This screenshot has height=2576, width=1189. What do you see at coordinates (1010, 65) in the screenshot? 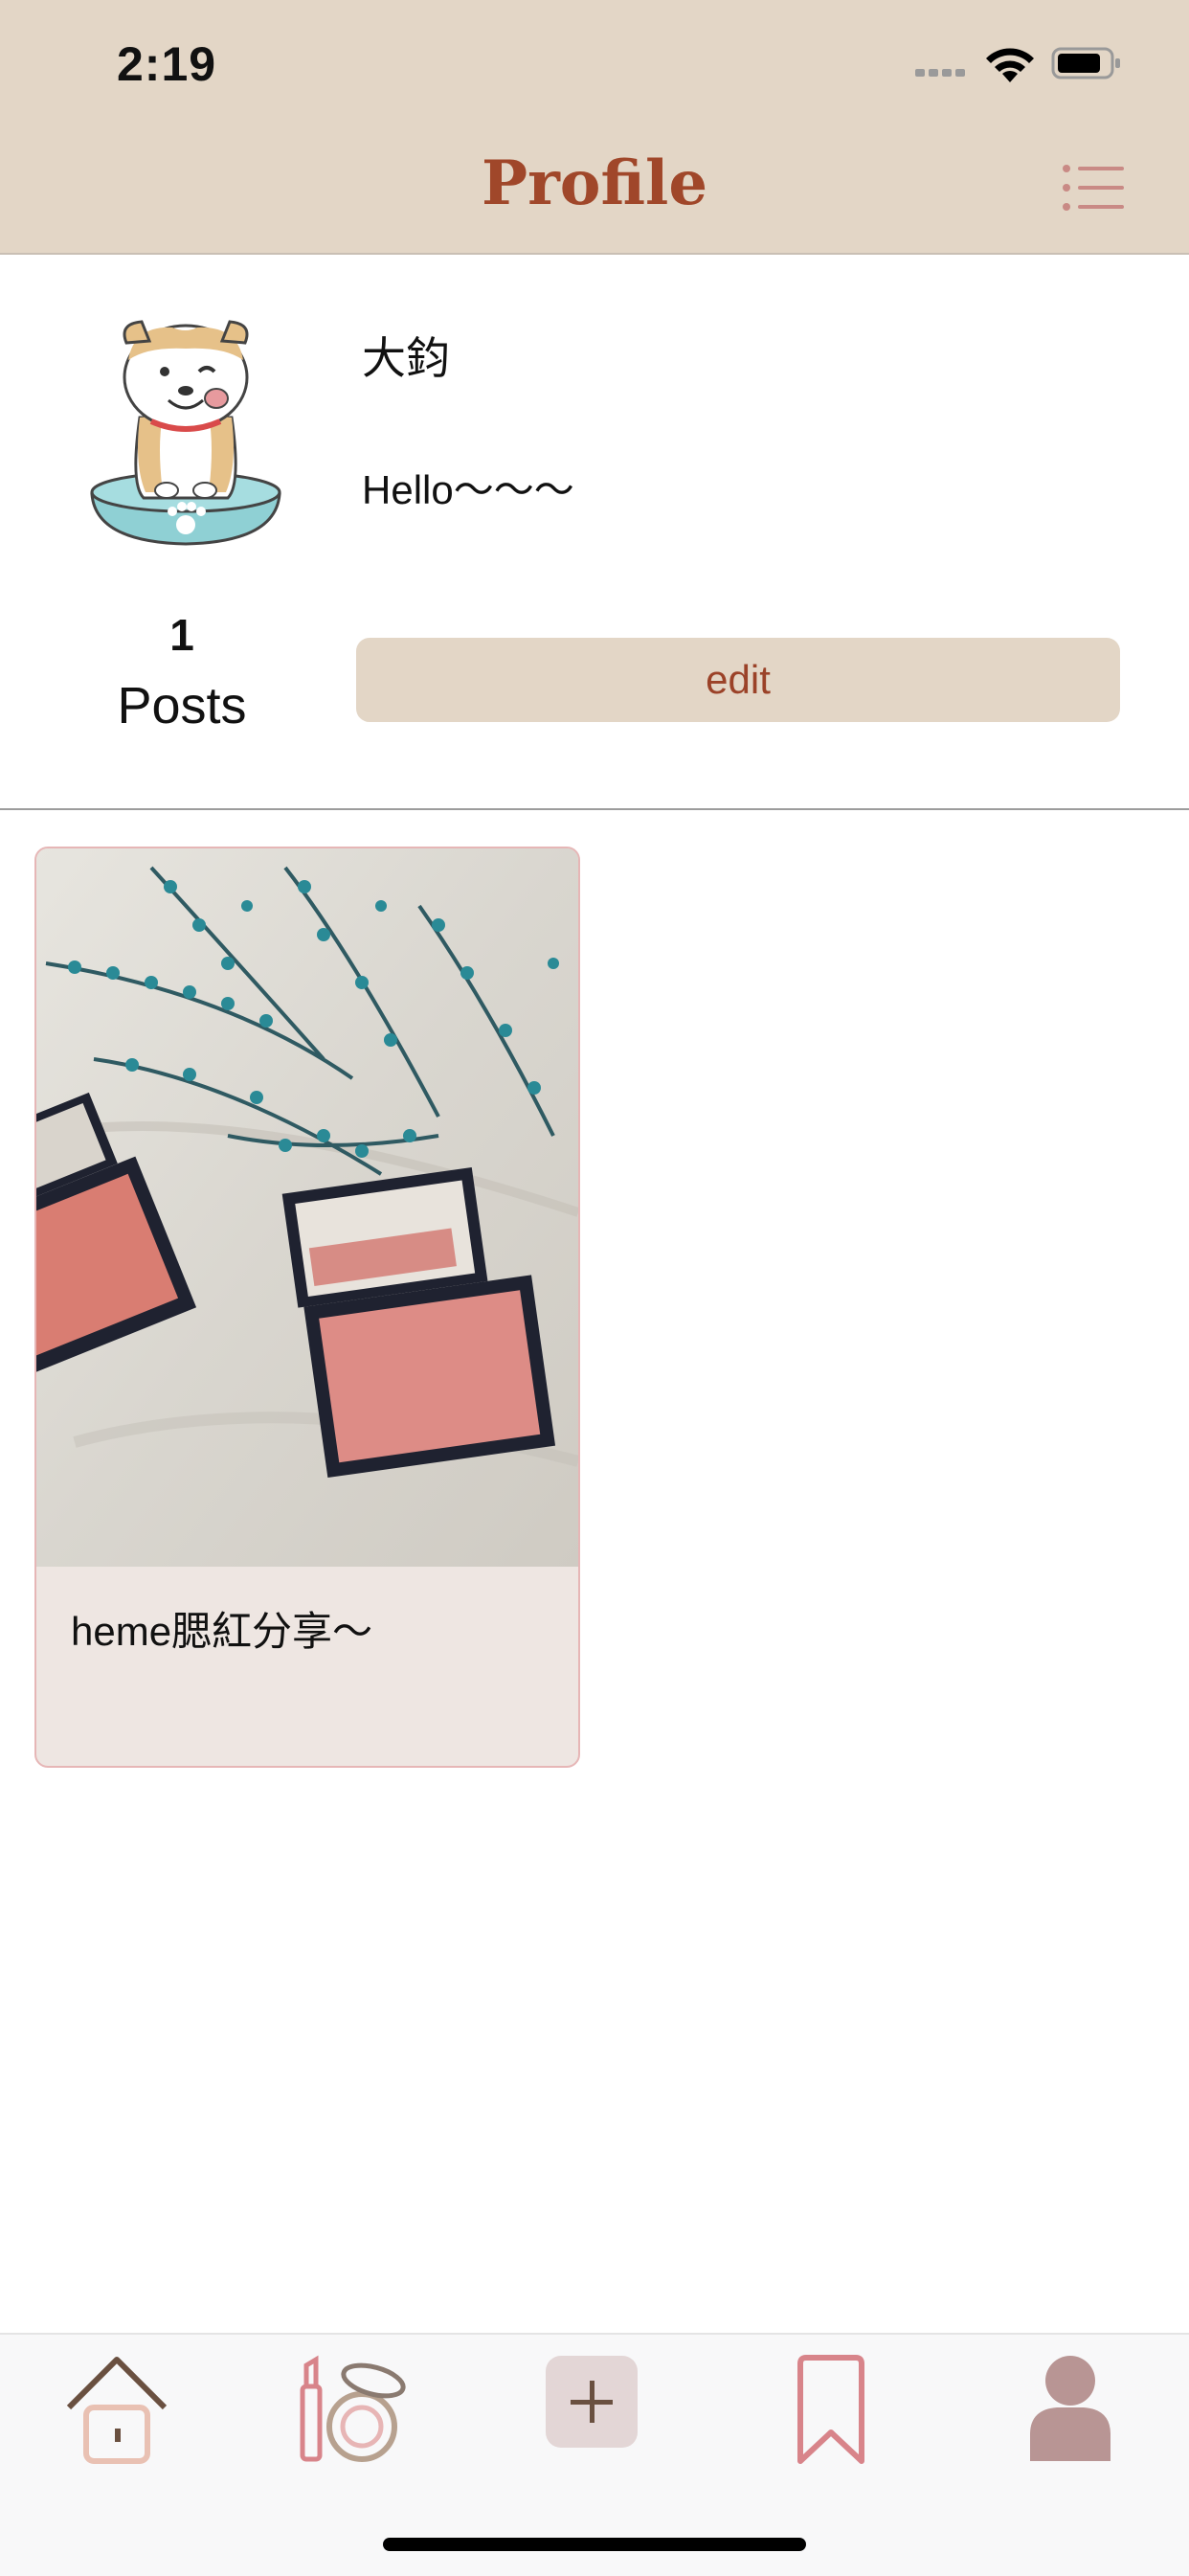
I see `wifi-icon` at bounding box center [1010, 65].